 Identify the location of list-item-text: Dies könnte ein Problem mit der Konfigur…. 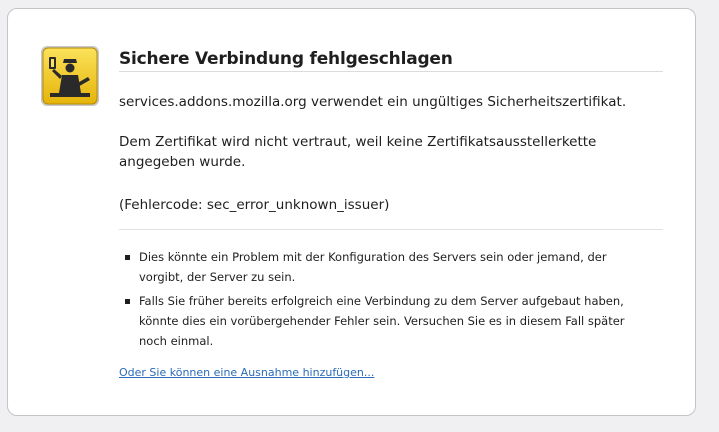
(373, 267).